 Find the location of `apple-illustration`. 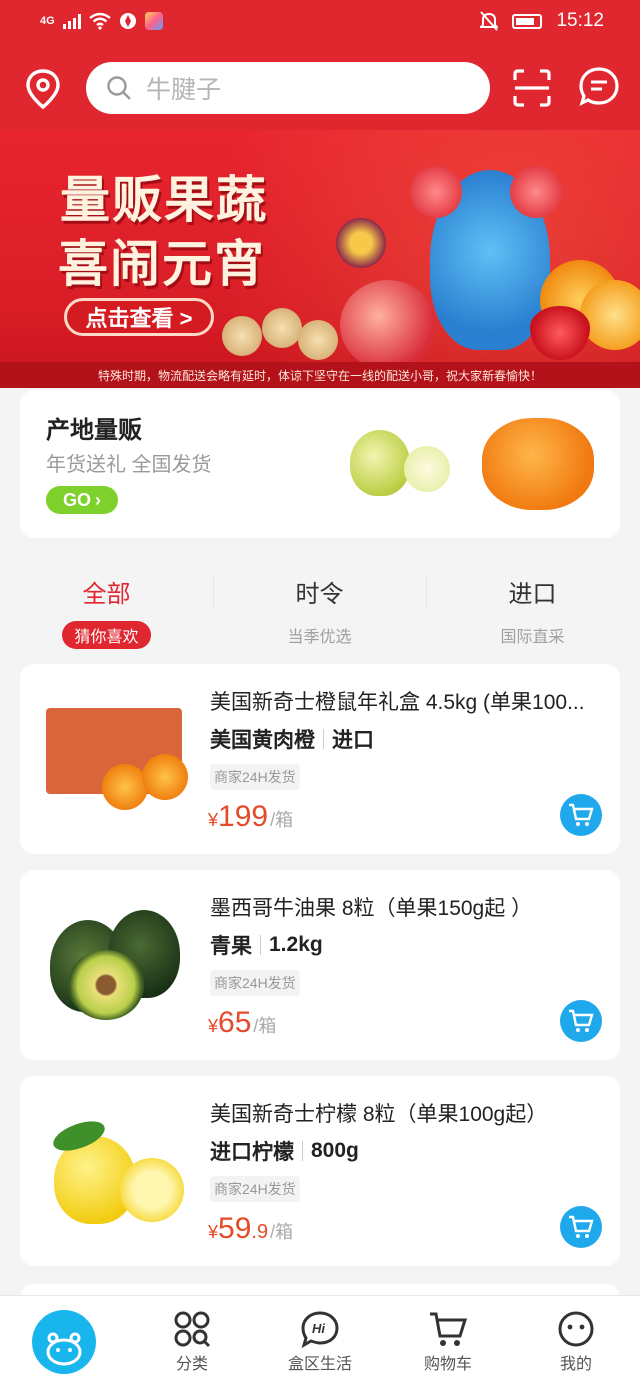

apple-illustration is located at coordinates (388, 325).